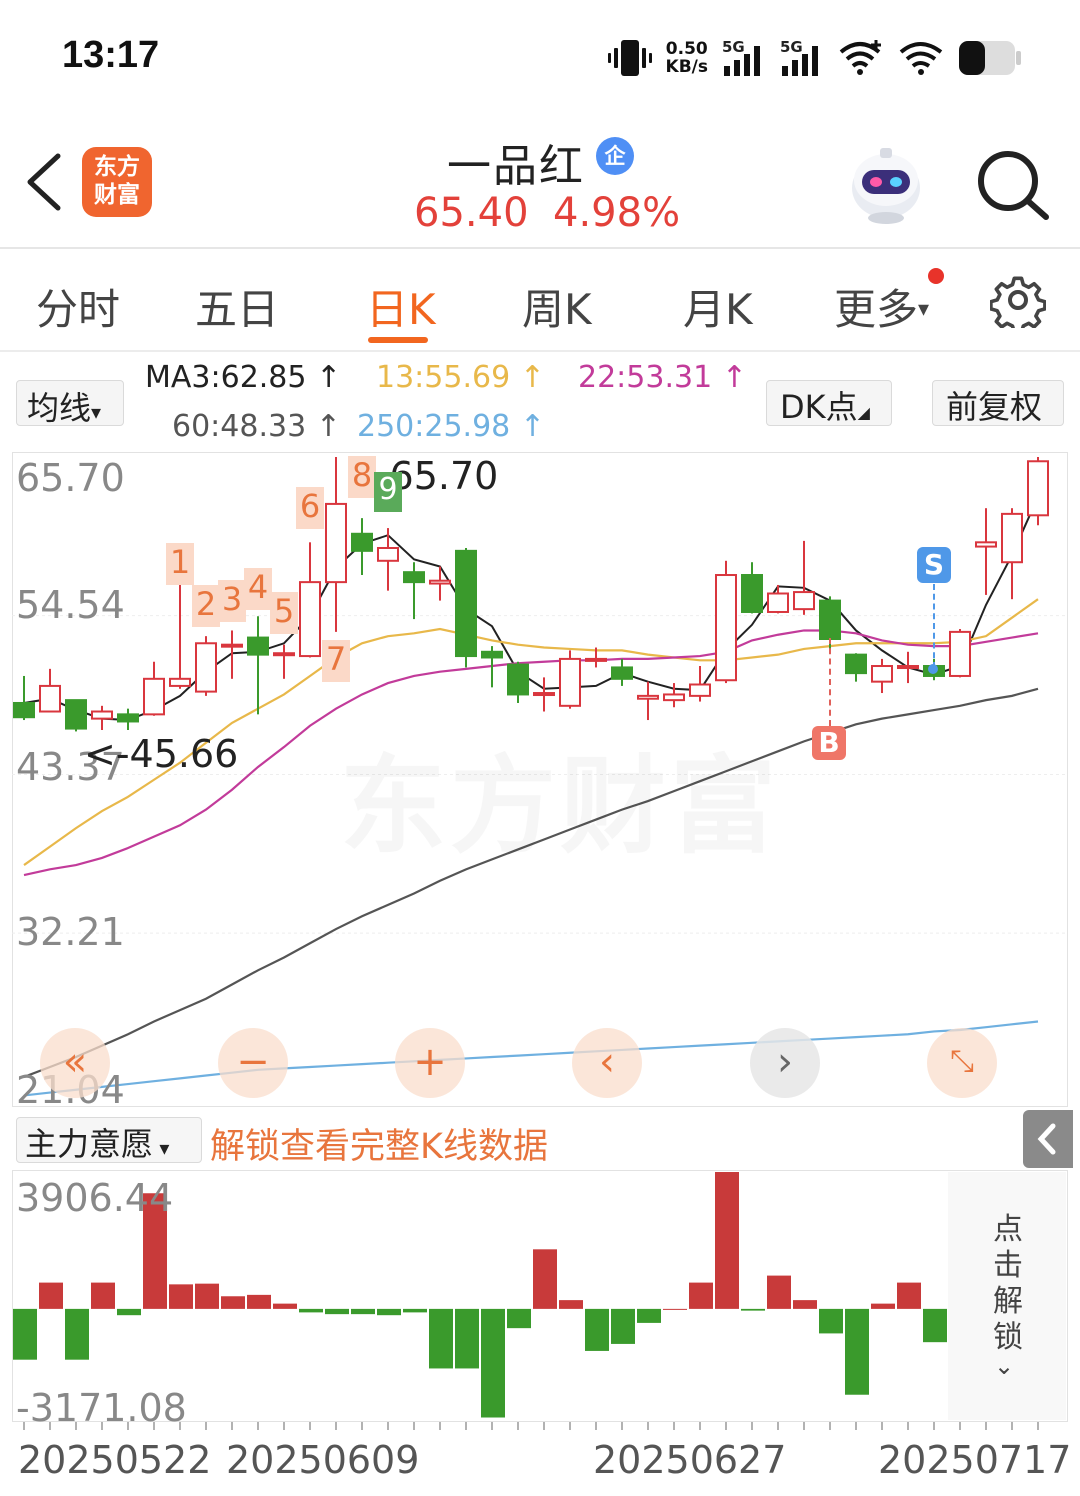 Image resolution: width=1080 pixels, height=1496 pixels. Describe the element at coordinates (990, 58) in the screenshot. I see `battery-icon` at that location.